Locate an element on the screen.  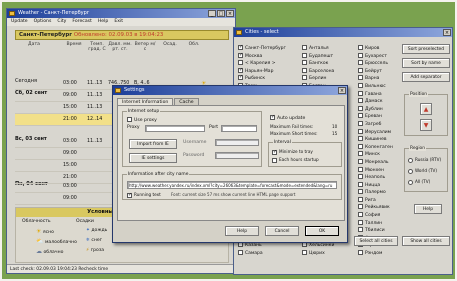
city-list-item: Дублин is located at coordinates (375, 109).